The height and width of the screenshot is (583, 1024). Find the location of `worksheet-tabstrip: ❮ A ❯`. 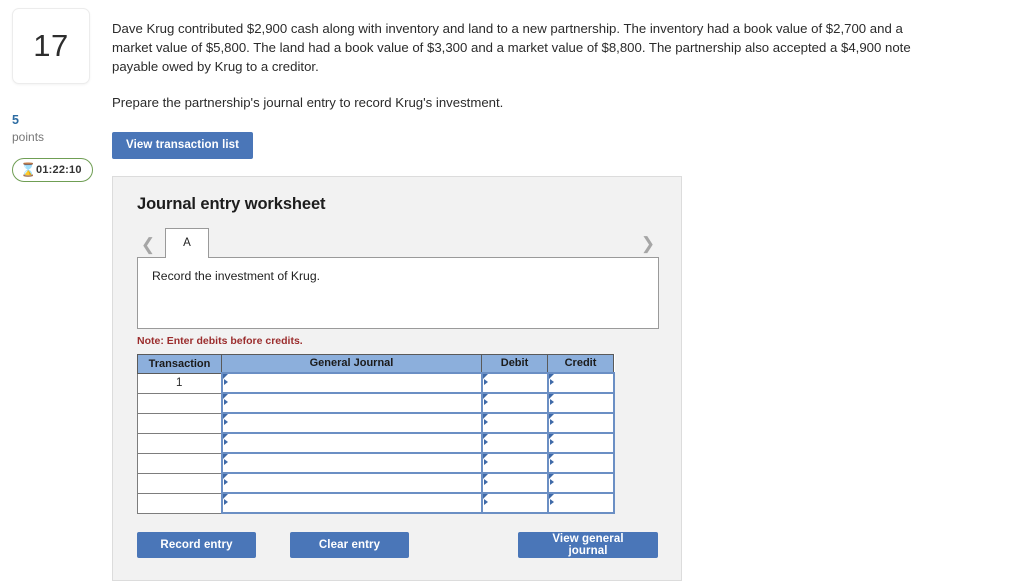

worksheet-tabstrip: ❮ A ❯ is located at coordinates (398, 242).